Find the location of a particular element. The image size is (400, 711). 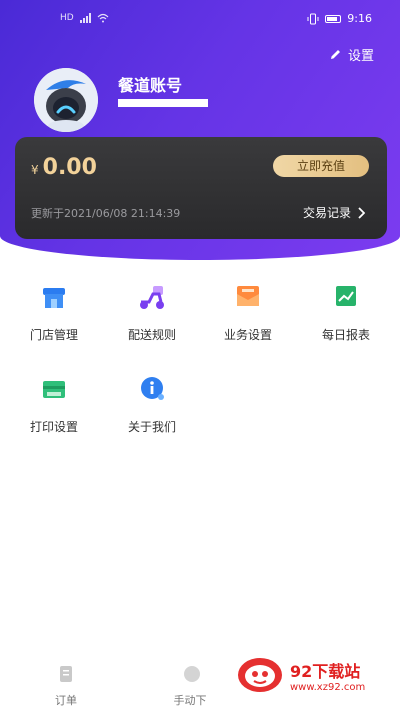

info-icon is located at coordinates (152, 388).